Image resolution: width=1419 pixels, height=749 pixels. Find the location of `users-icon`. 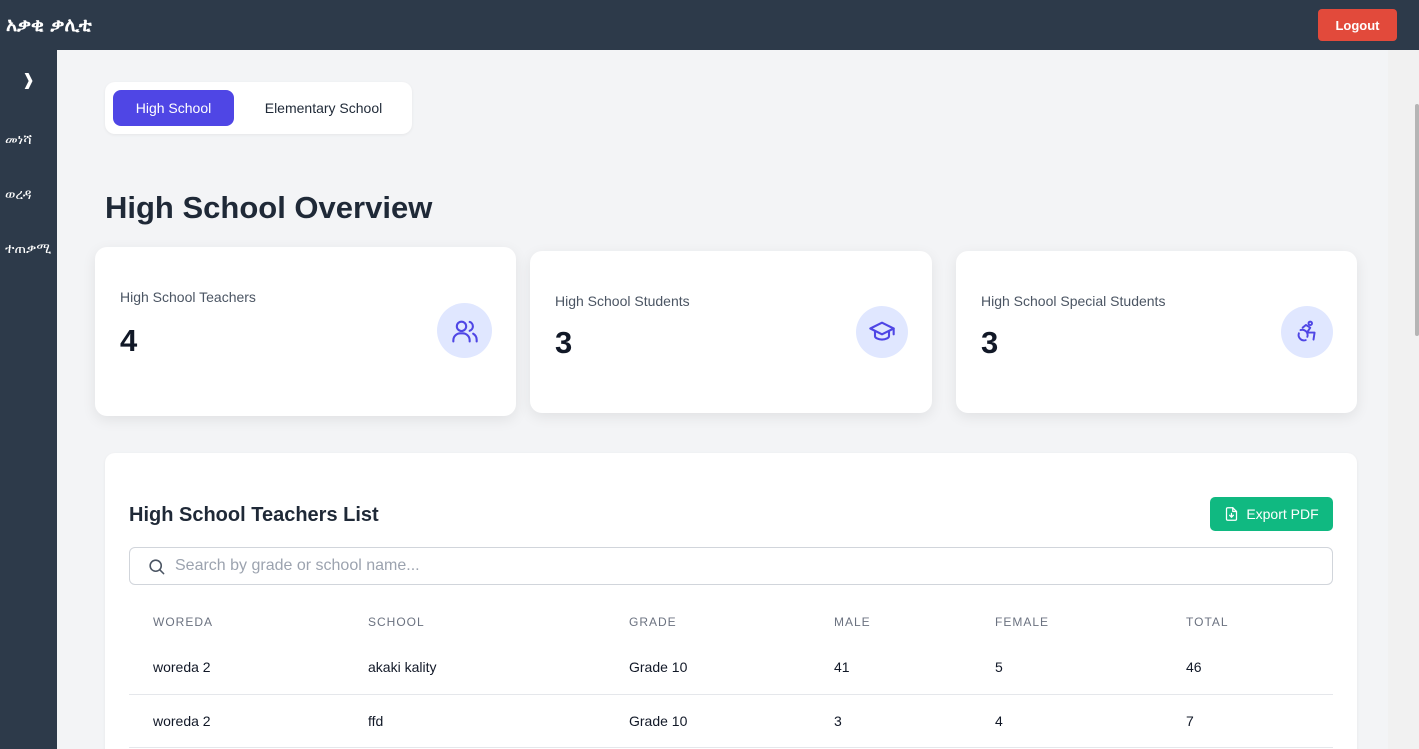

users-icon is located at coordinates (464, 330).